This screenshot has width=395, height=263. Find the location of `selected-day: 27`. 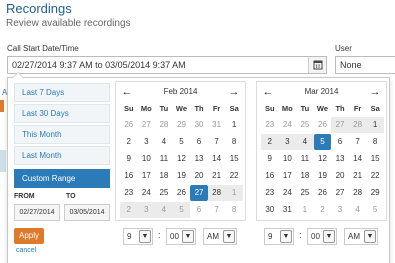

selected-day: 27 is located at coordinates (199, 193).